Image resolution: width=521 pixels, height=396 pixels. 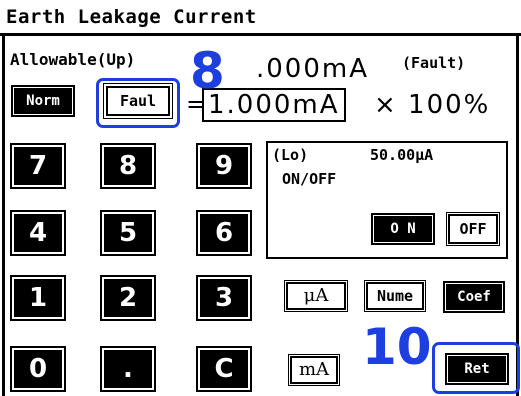 I want to click on lo-label: (Lo), so click(x=290, y=155).